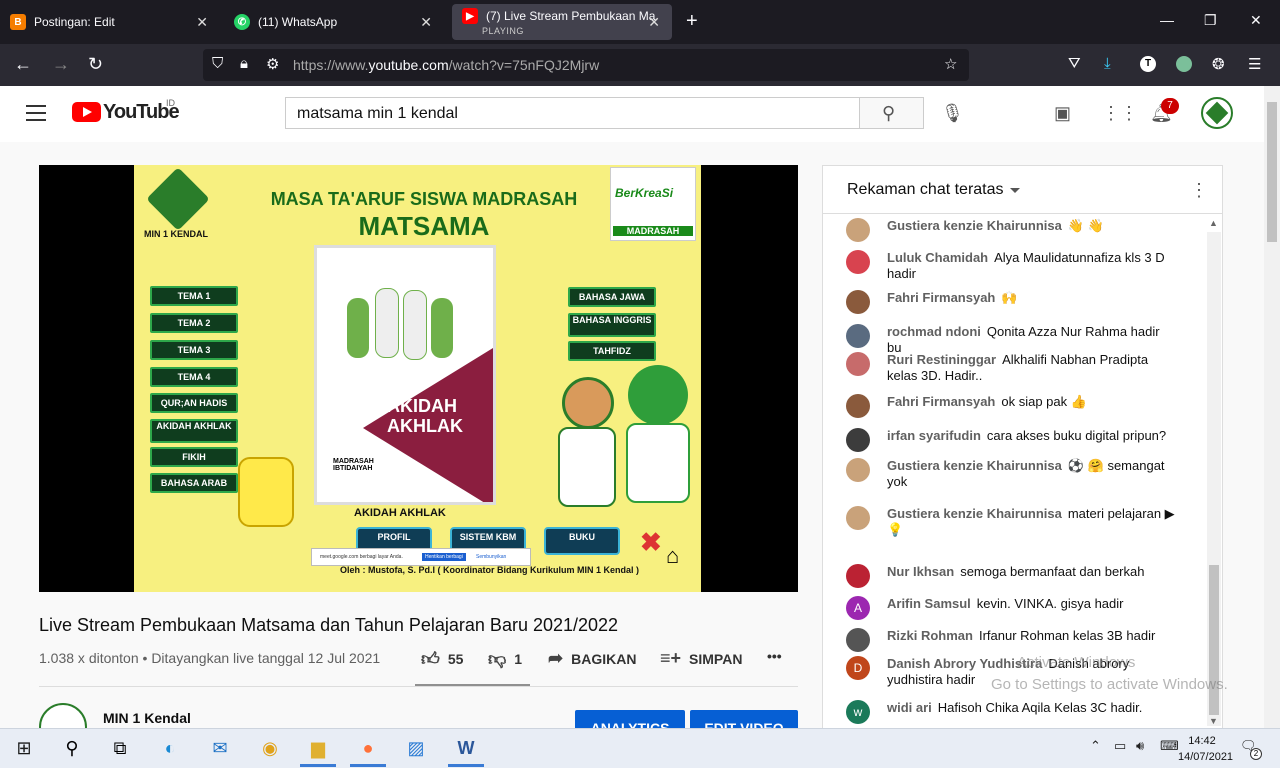  Describe the element at coordinates (1213, 721) in the screenshot. I see `scroll-down-icon: ▼` at that location.